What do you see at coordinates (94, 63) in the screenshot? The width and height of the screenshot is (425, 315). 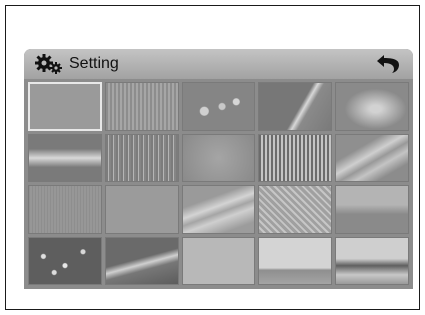 I see `page-title: Setting` at bounding box center [94, 63].